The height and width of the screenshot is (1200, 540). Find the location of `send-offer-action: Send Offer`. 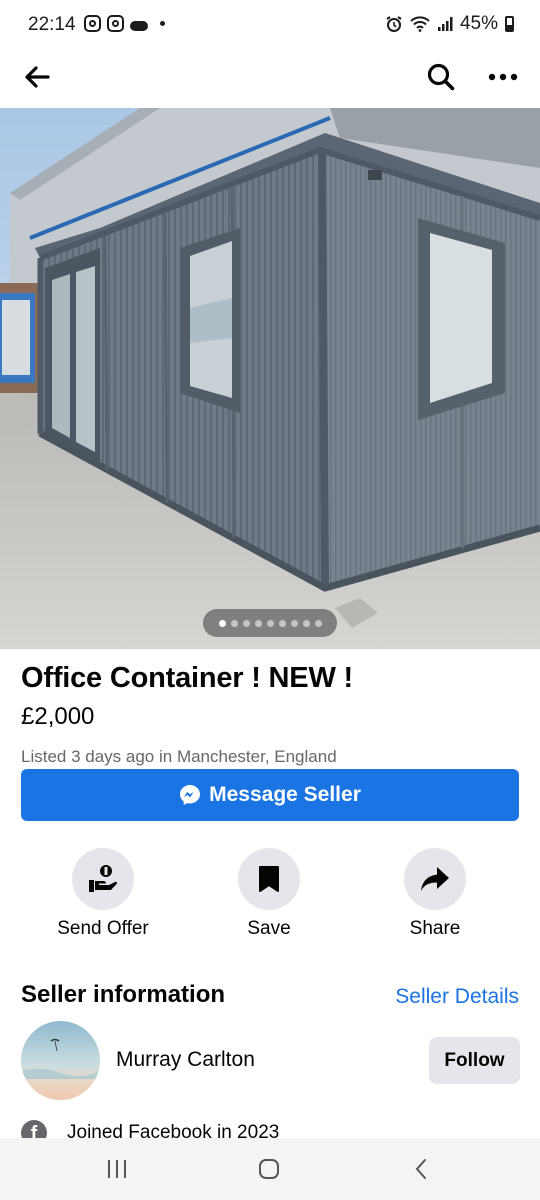

send-offer-action: Send Offer is located at coordinates (103, 894).